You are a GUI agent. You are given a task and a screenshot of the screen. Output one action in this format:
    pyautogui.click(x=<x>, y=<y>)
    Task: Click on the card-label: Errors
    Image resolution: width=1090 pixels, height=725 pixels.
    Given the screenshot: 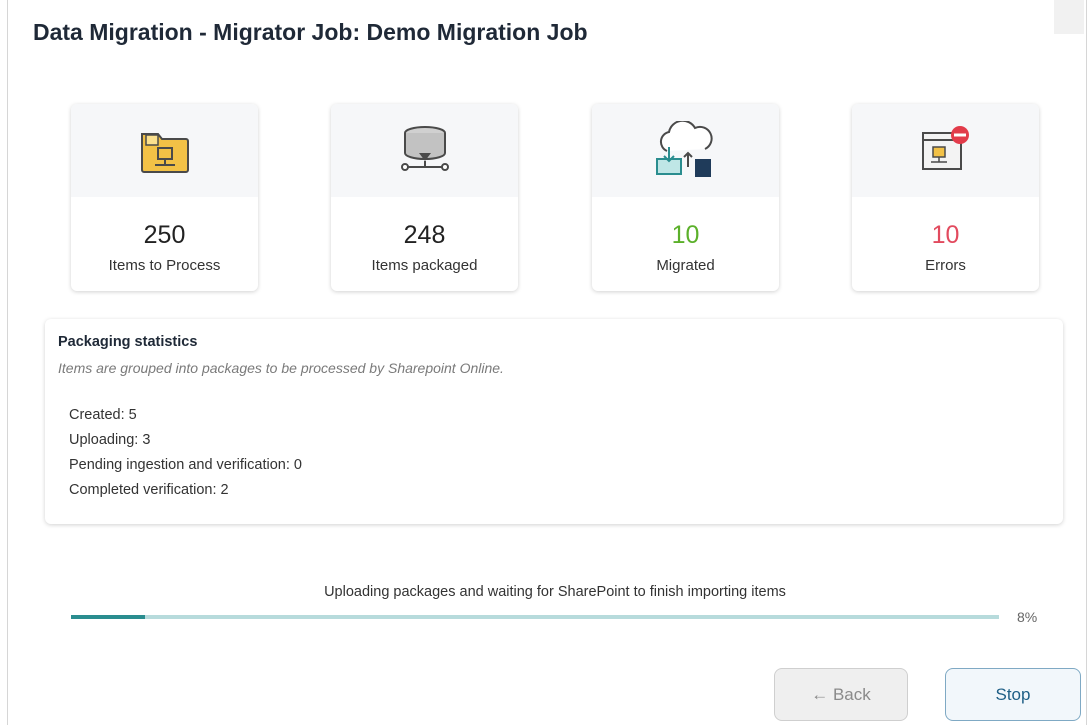 What is the action you would take?
    pyautogui.click(x=945, y=265)
    